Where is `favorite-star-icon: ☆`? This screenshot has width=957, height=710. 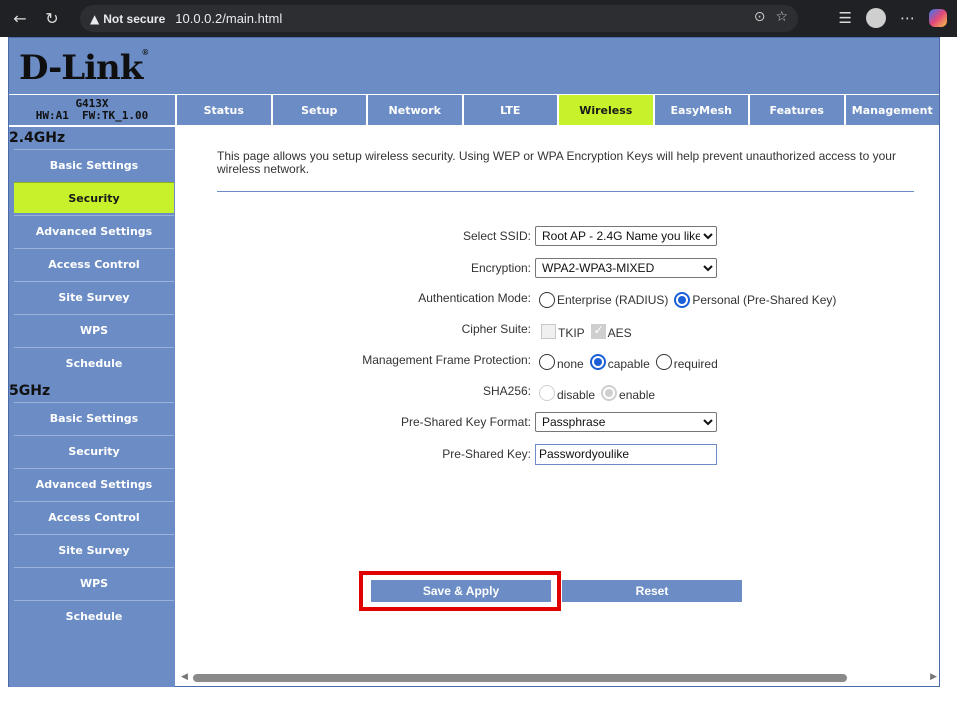 favorite-star-icon: ☆ is located at coordinates (781, 17).